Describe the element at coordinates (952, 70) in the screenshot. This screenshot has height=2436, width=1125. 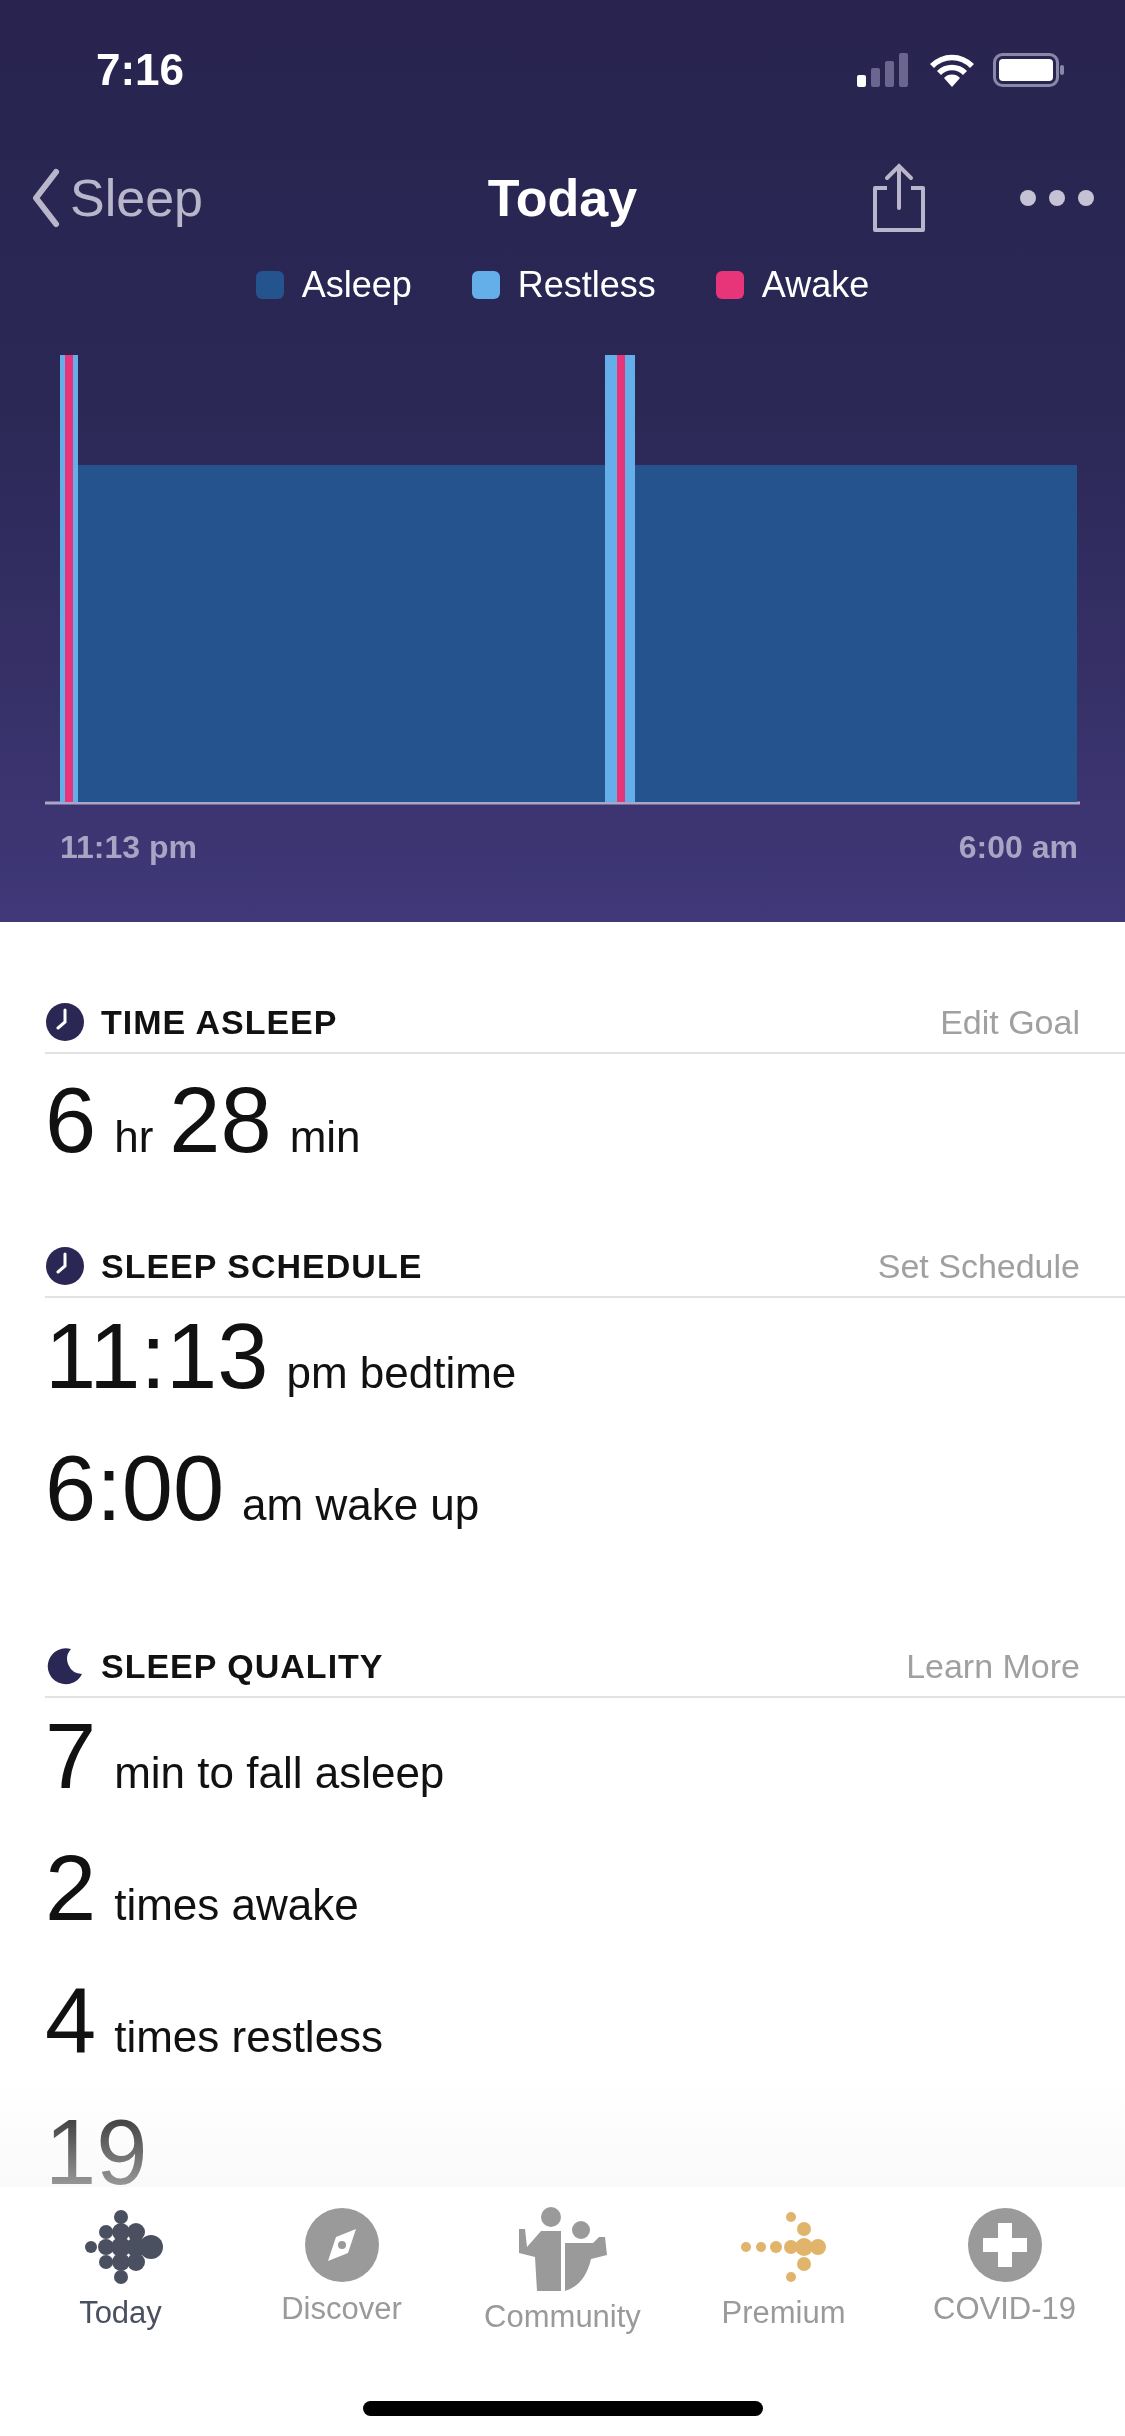
I see `wifi-icon` at that location.